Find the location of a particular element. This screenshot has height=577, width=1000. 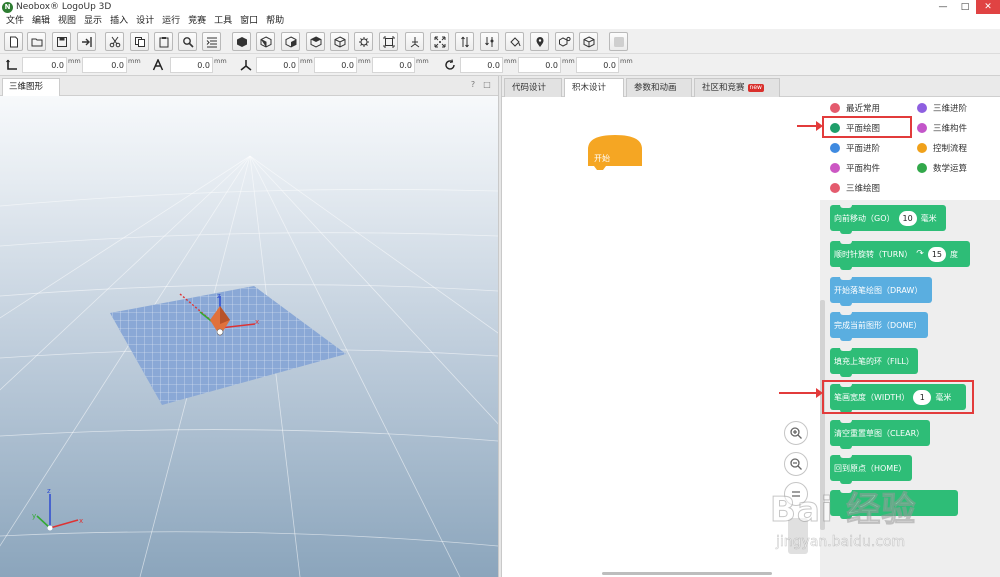

gizmo-y-label: y is located at coordinates (34, 516).